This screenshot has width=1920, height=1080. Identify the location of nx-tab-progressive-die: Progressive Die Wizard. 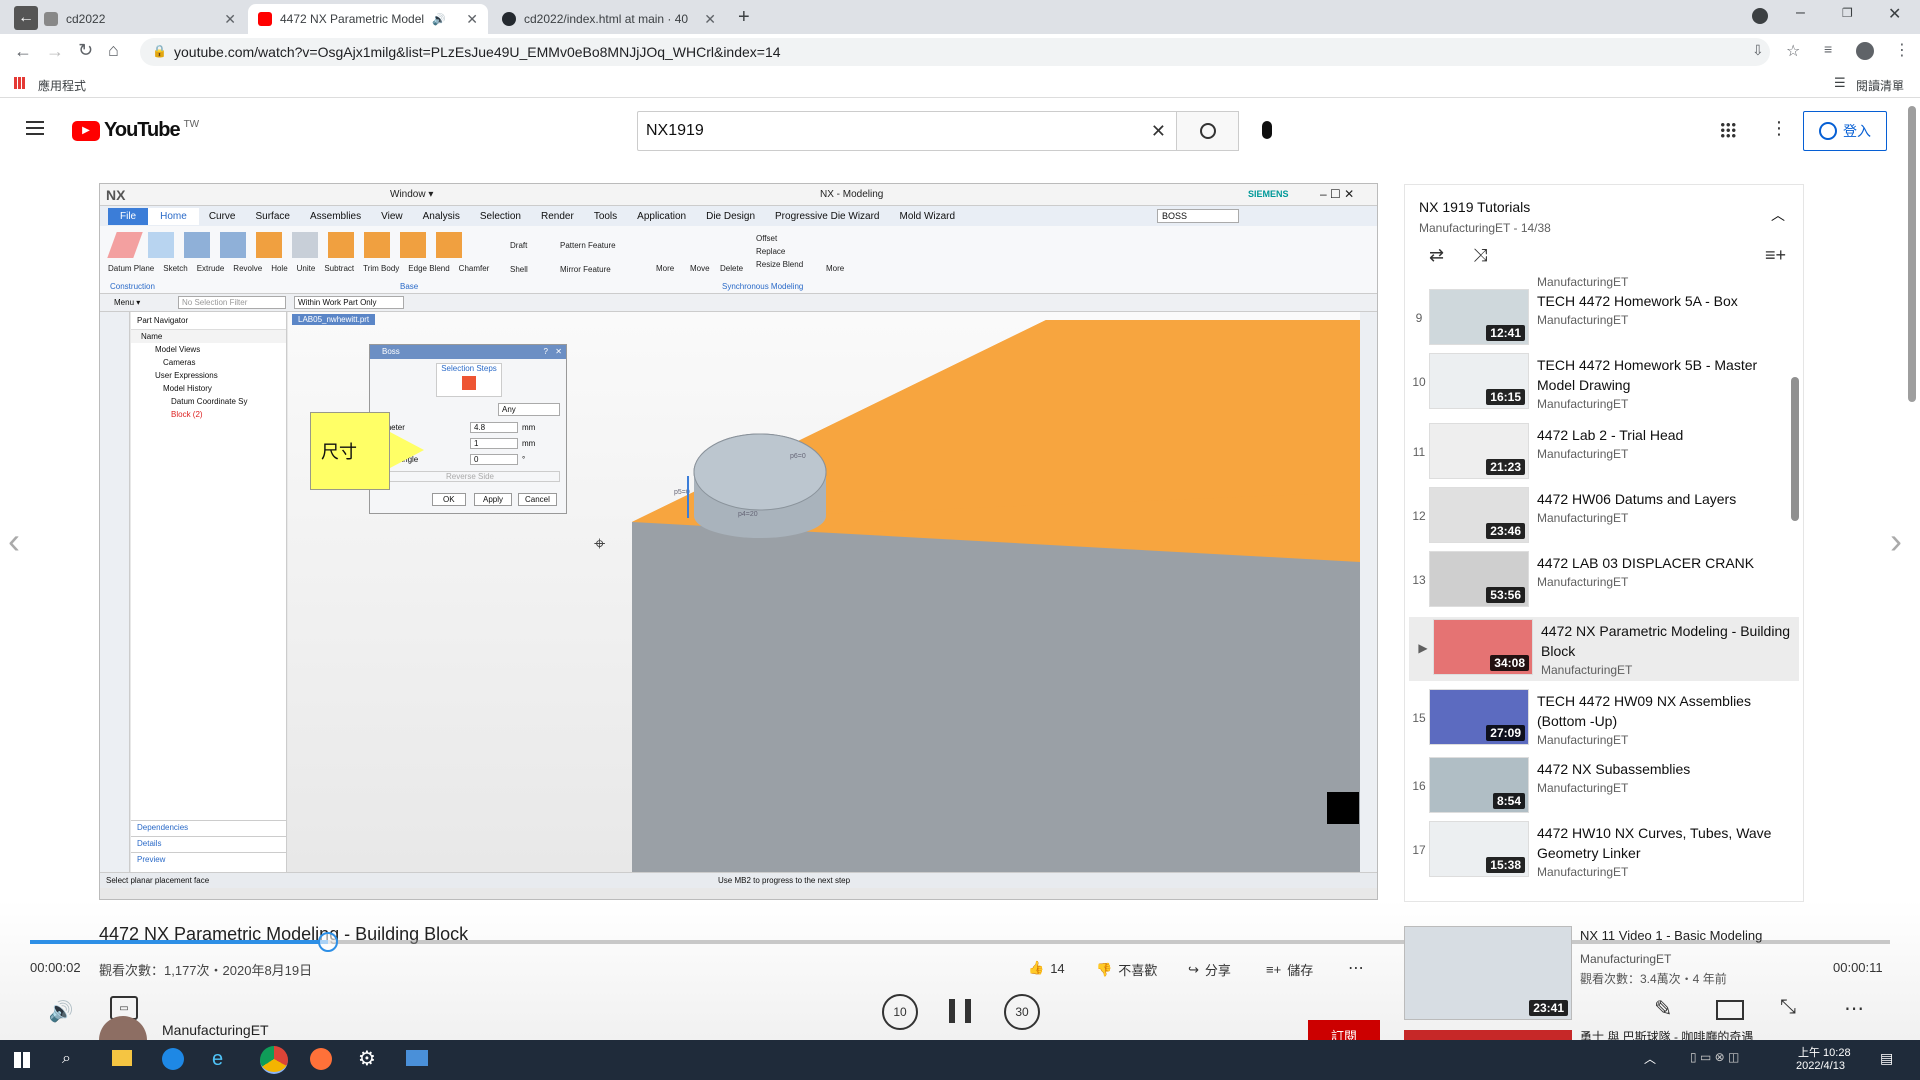
(827, 216).